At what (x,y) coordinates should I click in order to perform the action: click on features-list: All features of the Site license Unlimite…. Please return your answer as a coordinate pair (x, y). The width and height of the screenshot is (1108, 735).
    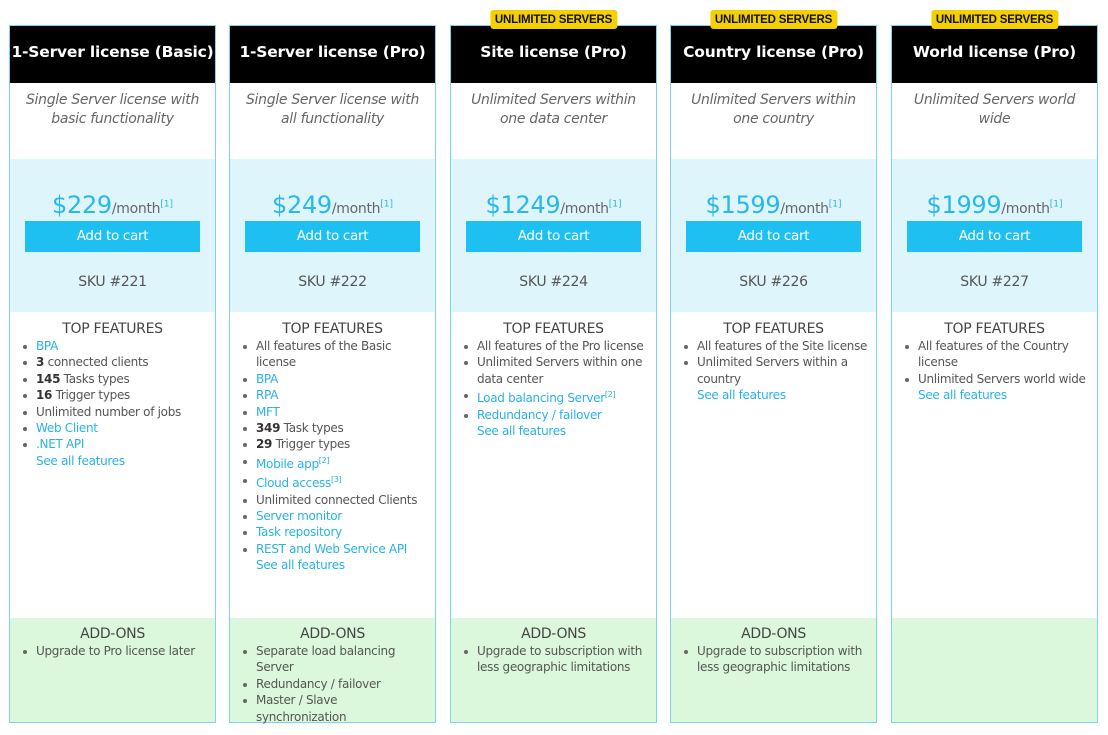
    Looking at the image, I should click on (773, 371).